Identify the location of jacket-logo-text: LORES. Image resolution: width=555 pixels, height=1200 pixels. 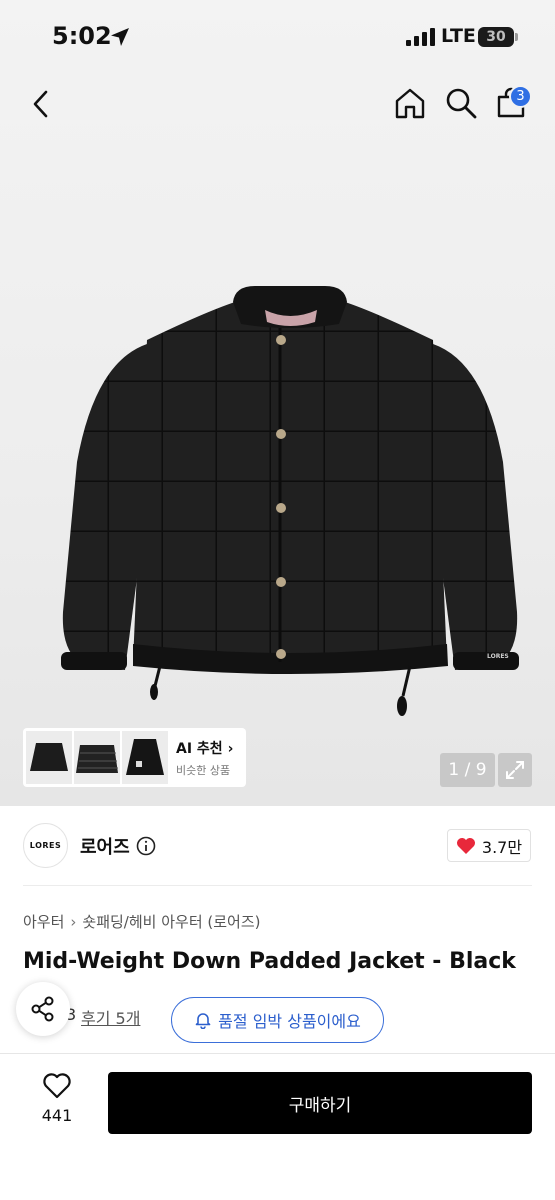
(498, 656).